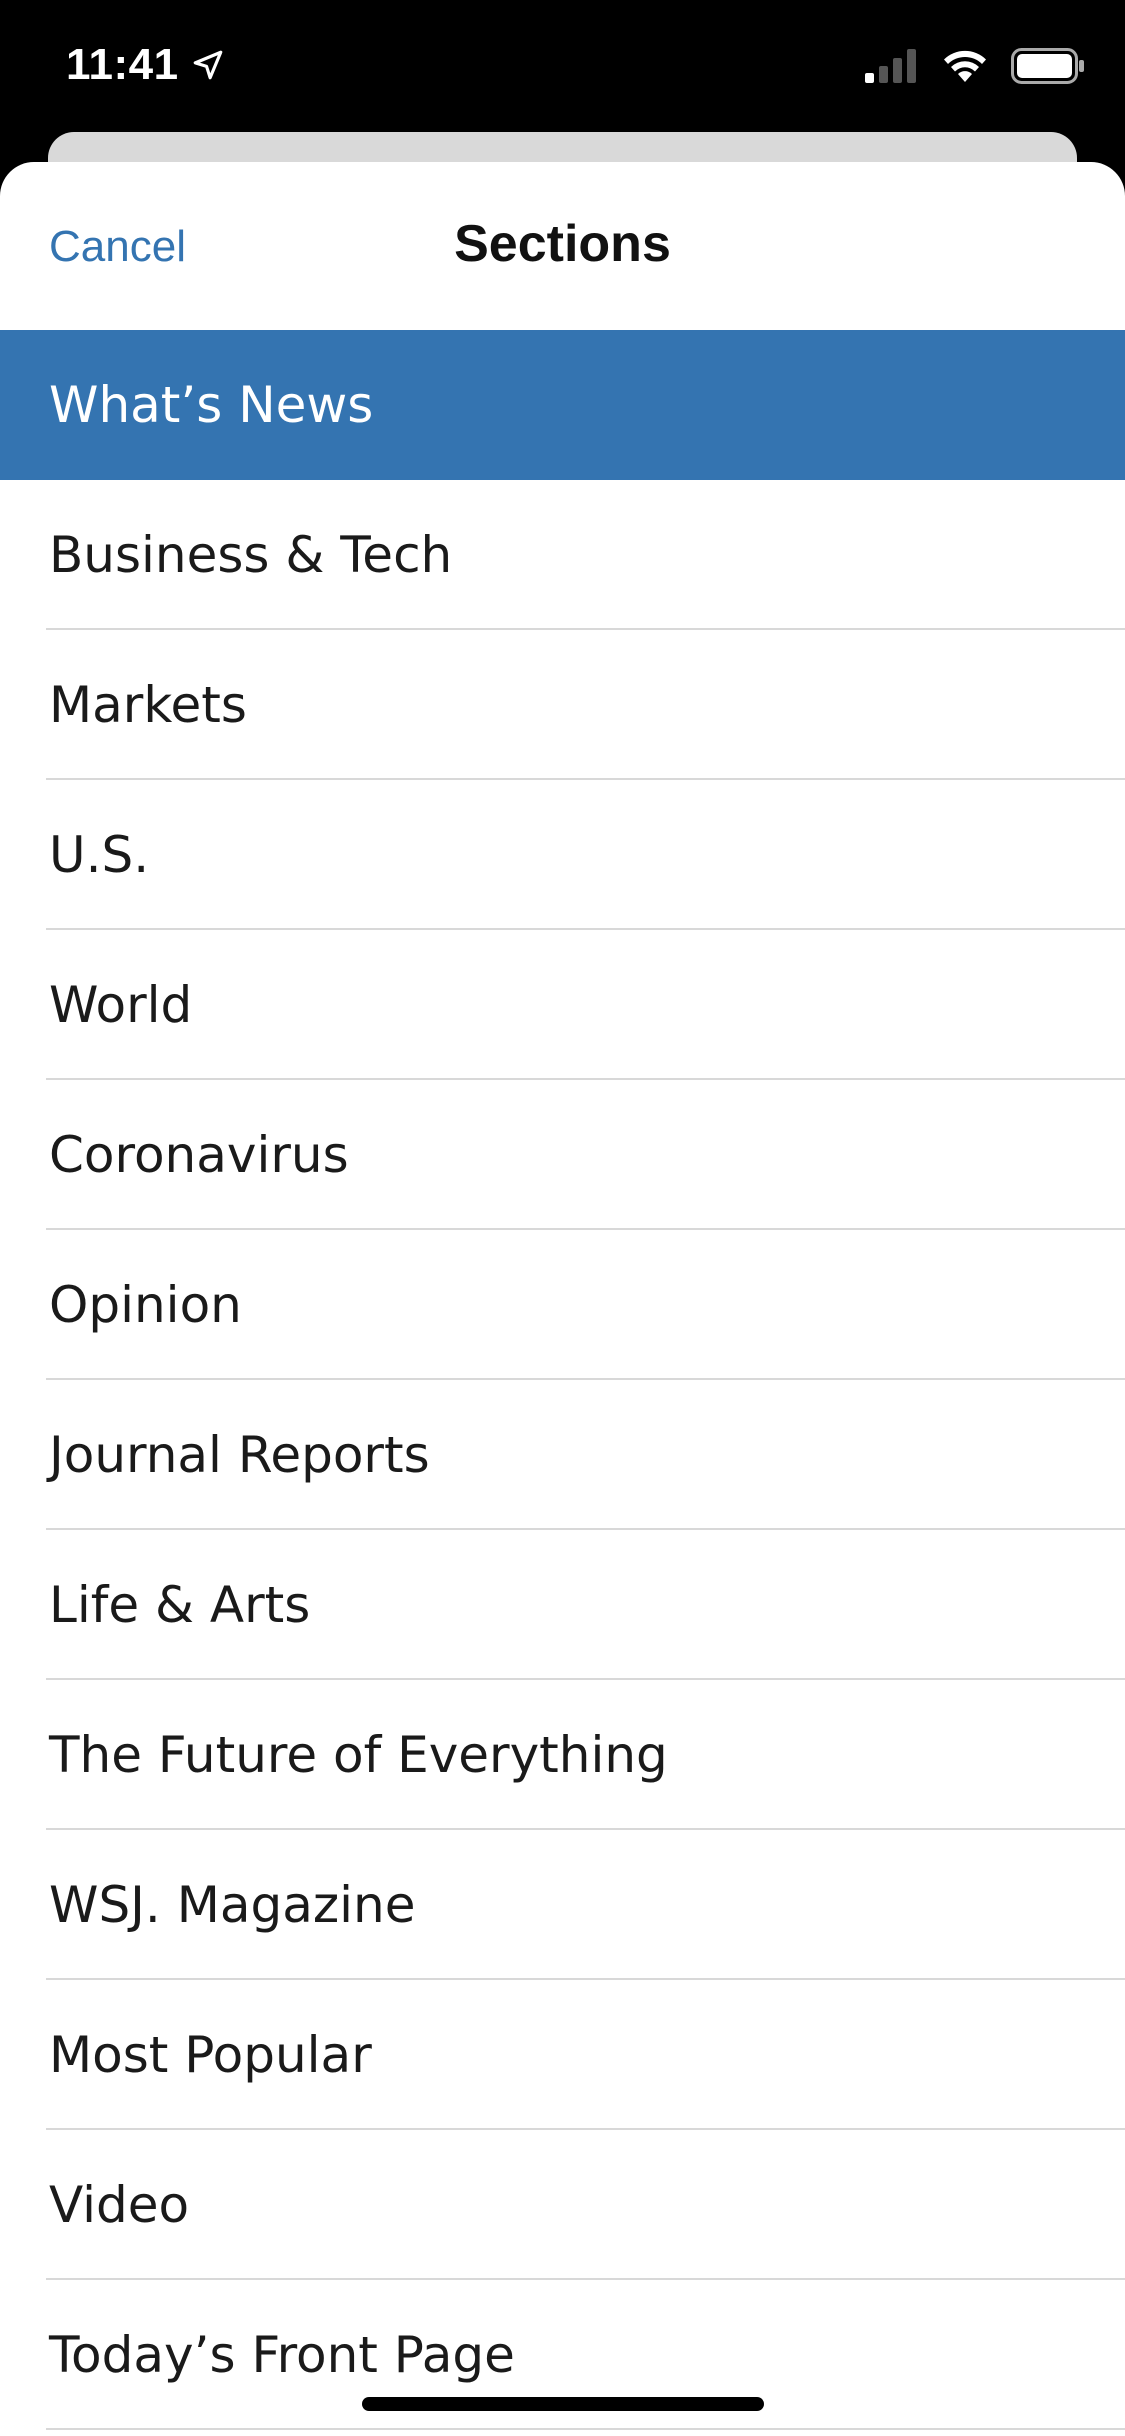 This screenshot has width=1125, height=2436. I want to click on status-time: 11:41, so click(145, 65).